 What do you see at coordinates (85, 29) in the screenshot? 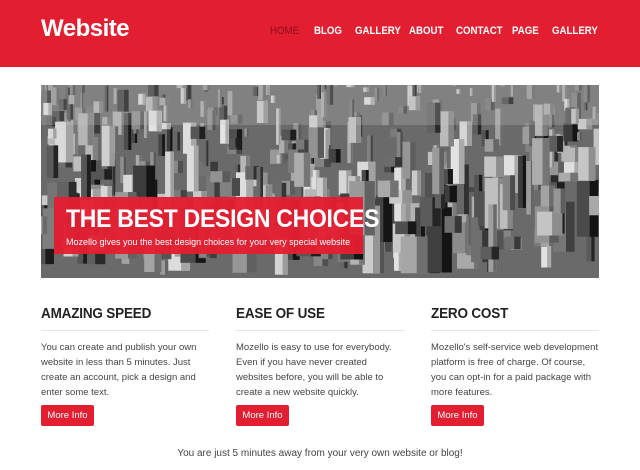
I see `site-logo: Website` at bounding box center [85, 29].